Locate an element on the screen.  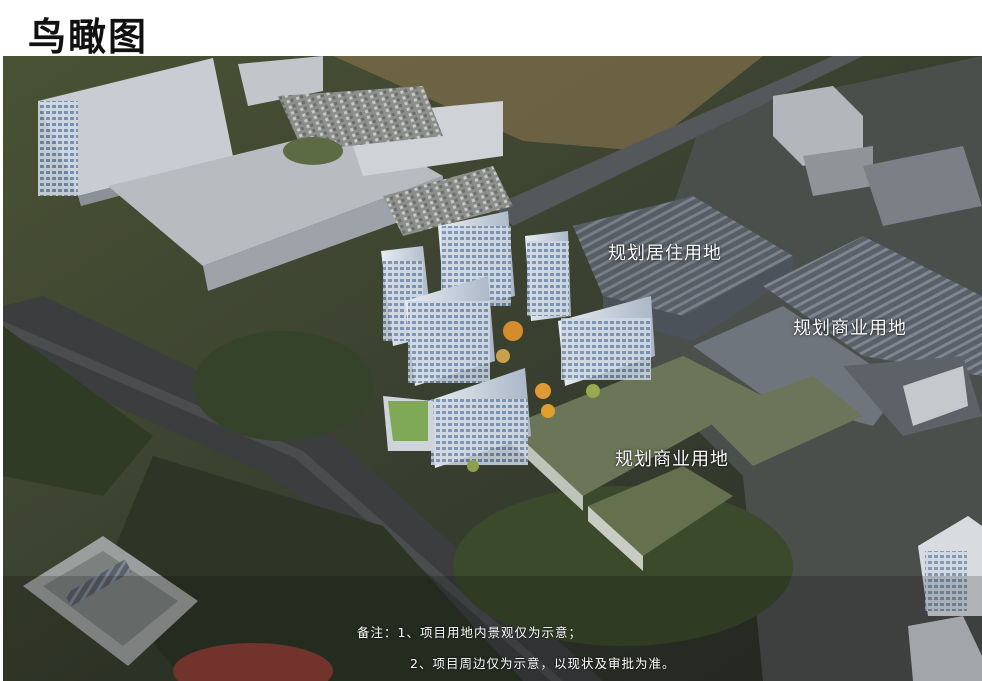
header-bar: 鸟瞰图 is located at coordinates (491, 29).